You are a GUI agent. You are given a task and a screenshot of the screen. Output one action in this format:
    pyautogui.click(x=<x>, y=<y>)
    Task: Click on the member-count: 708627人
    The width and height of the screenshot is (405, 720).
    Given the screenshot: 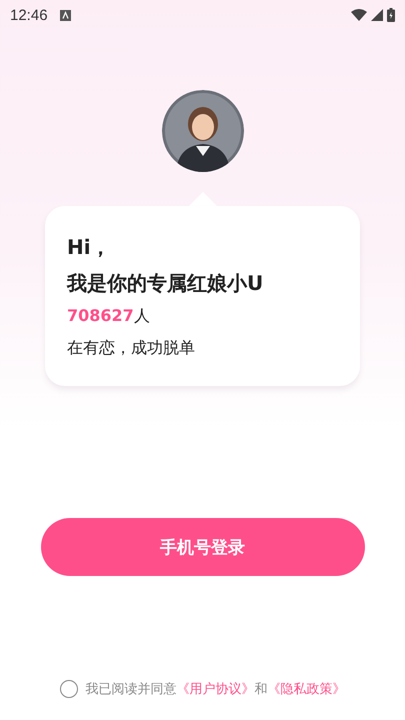 What is the action you would take?
    pyautogui.click(x=109, y=316)
    